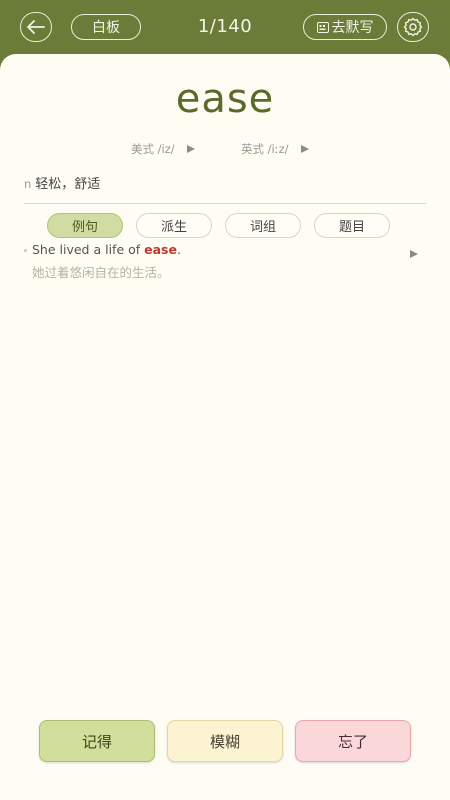 The image size is (450, 800). I want to click on example-english: She lived a life of ease., so click(106, 249).